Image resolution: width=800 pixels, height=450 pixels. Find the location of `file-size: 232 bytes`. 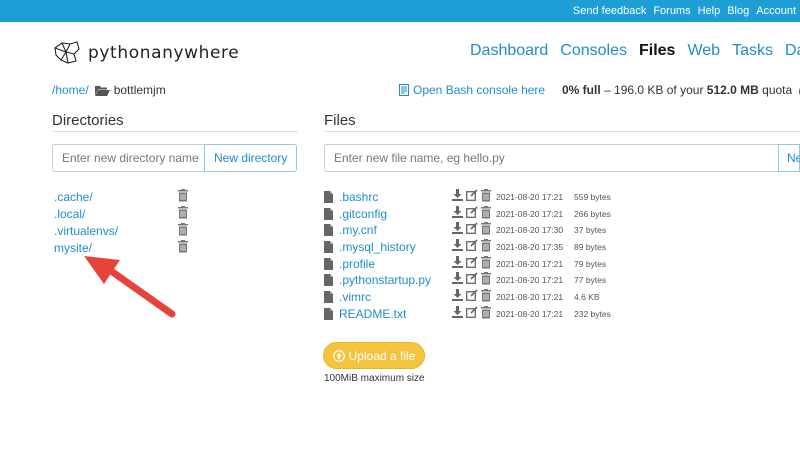

file-size: 232 bytes is located at coordinates (592, 313).